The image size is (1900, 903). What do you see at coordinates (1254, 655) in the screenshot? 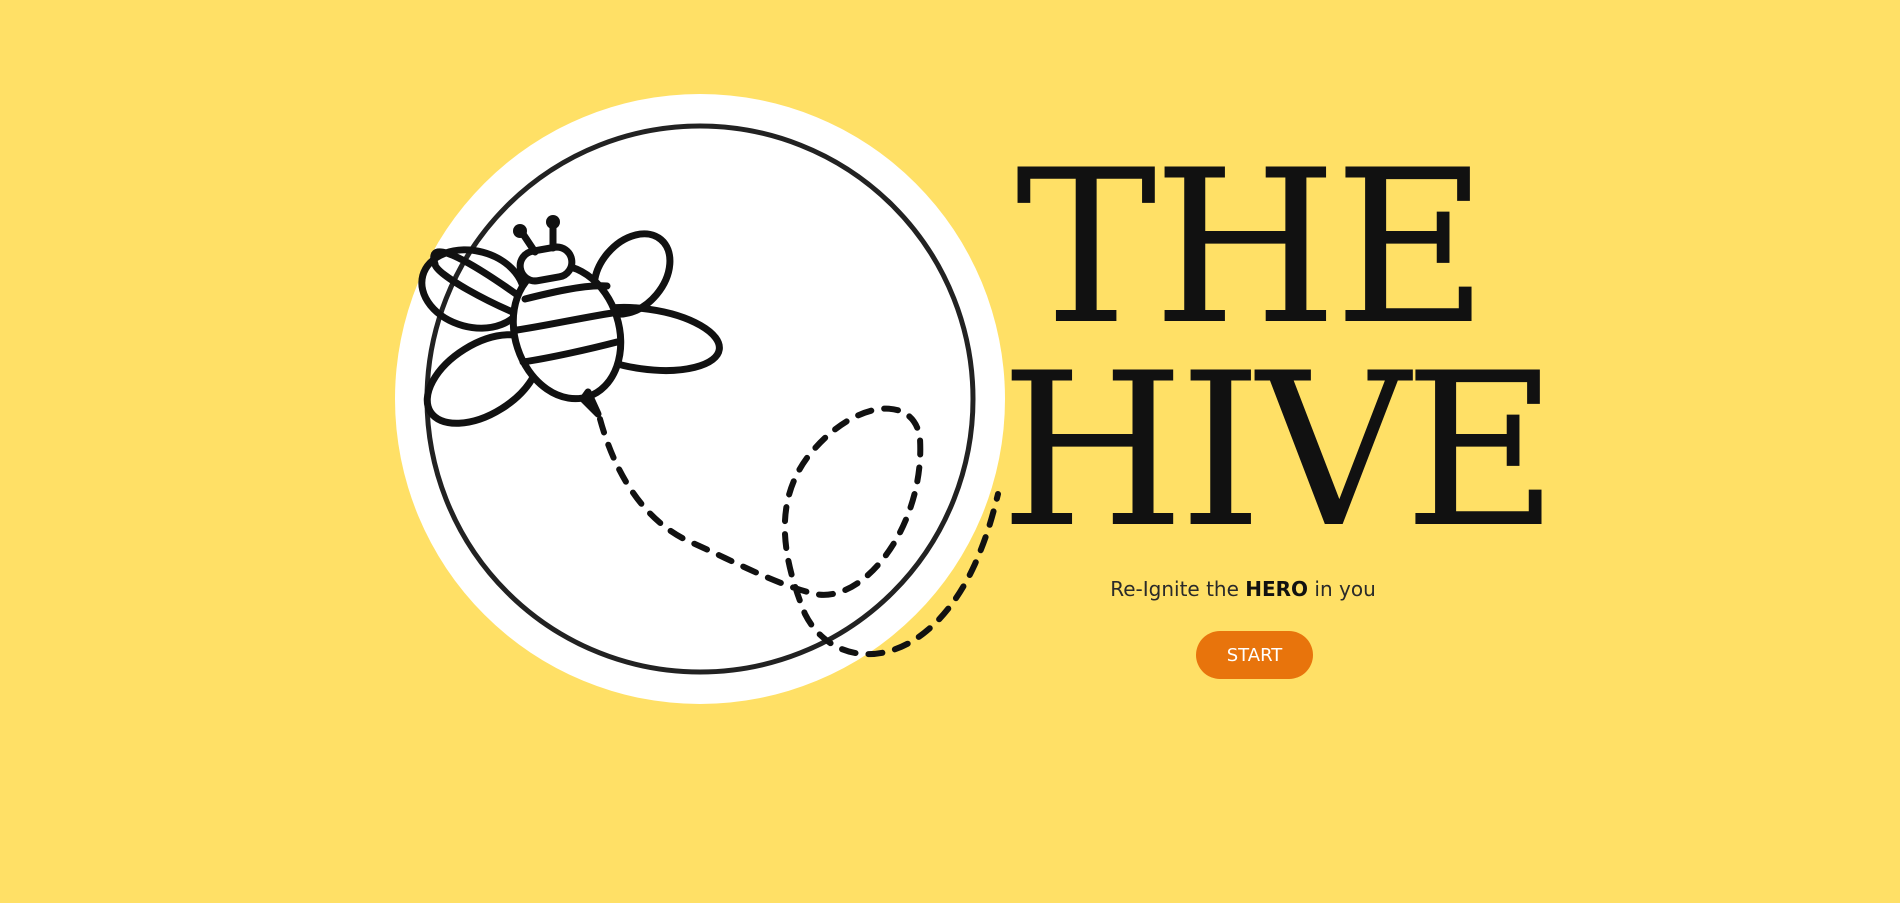
I see `start-button: START` at bounding box center [1254, 655].